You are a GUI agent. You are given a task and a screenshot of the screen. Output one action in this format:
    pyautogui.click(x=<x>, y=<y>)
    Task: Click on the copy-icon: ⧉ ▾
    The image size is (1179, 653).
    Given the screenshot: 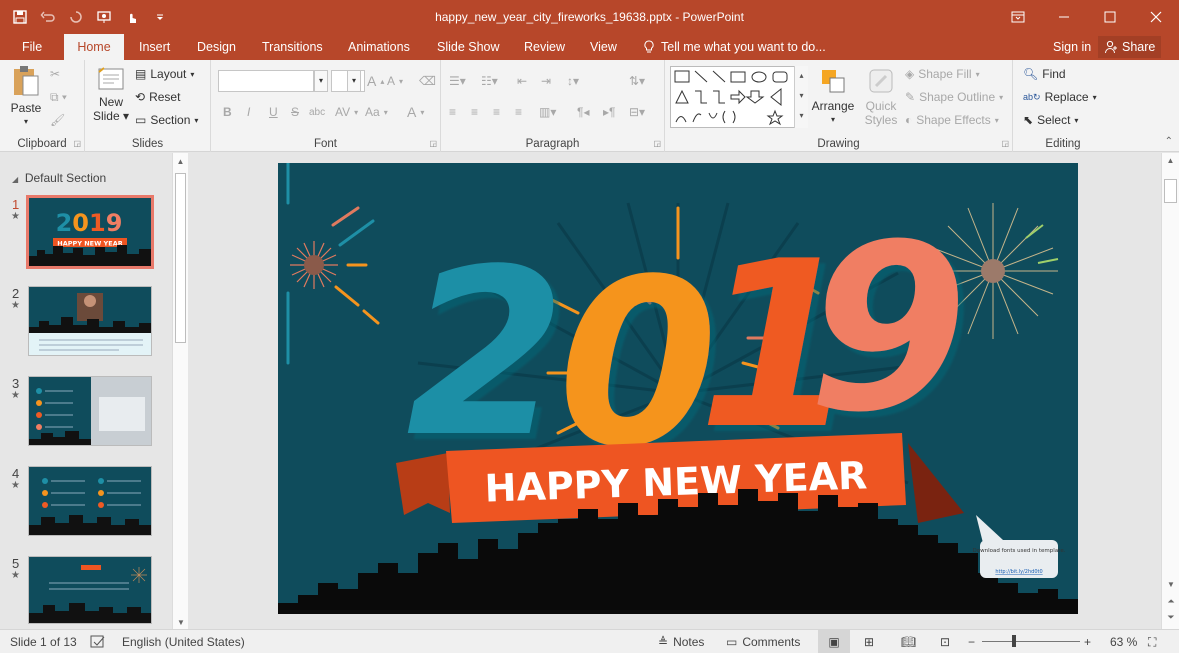 What is the action you would take?
    pyautogui.click(x=58, y=97)
    